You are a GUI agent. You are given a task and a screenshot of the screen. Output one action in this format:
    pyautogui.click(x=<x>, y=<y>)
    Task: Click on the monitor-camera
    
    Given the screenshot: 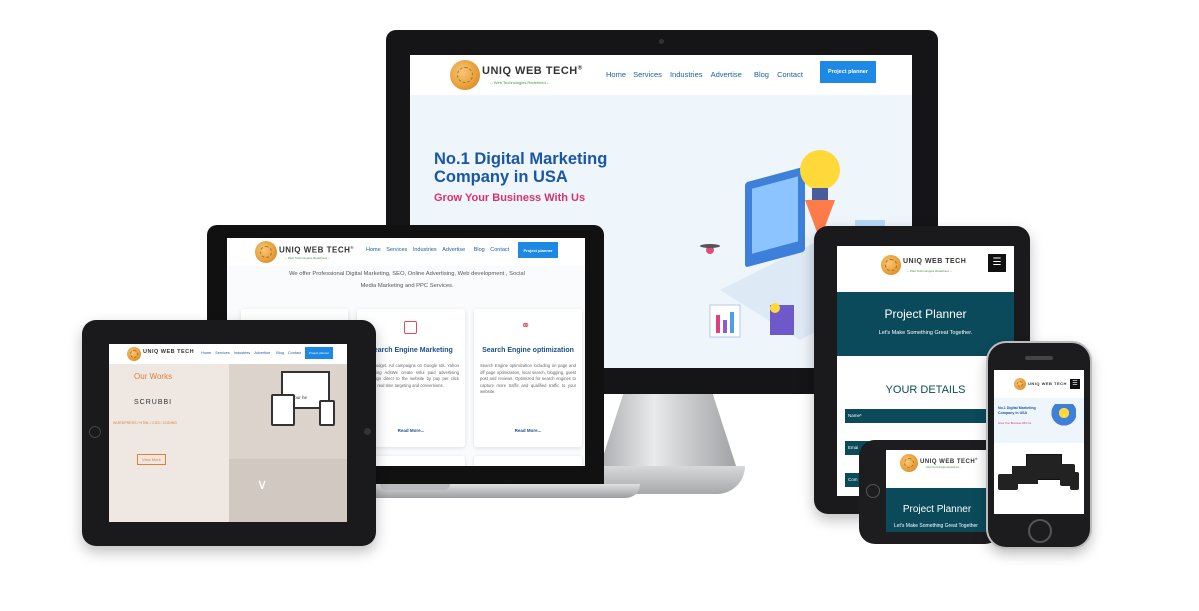 What is the action you would take?
    pyautogui.click(x=661, y=41)
    